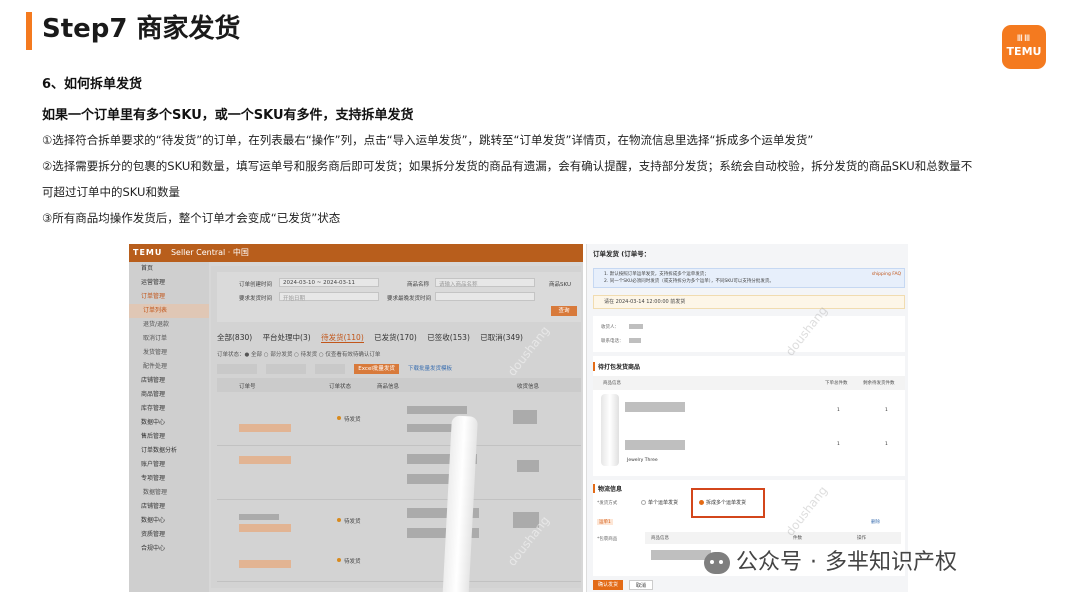  What do you see at coordinates (169, 353) in the screenshot?
I see `sidebar-item: 发货管理` at bounding box center [169, 353].